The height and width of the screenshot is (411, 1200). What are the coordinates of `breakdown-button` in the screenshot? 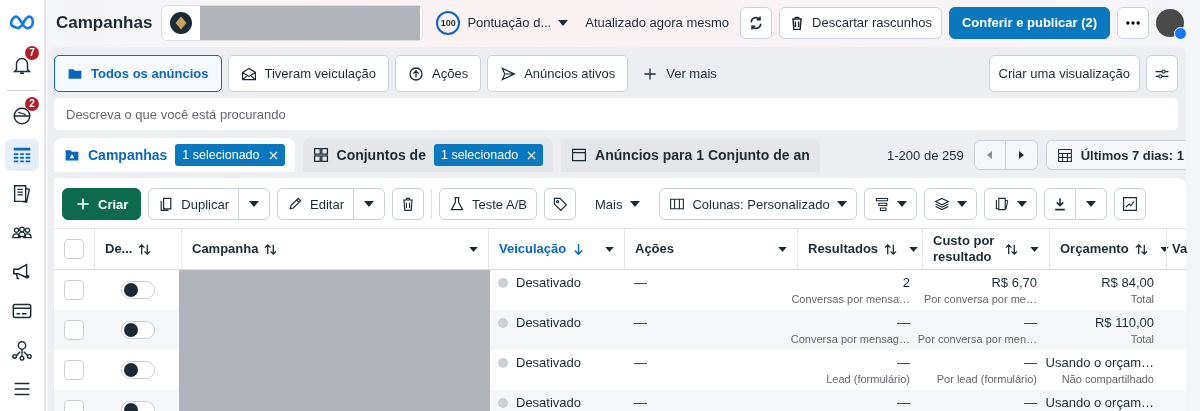 It's located at (890, 204).